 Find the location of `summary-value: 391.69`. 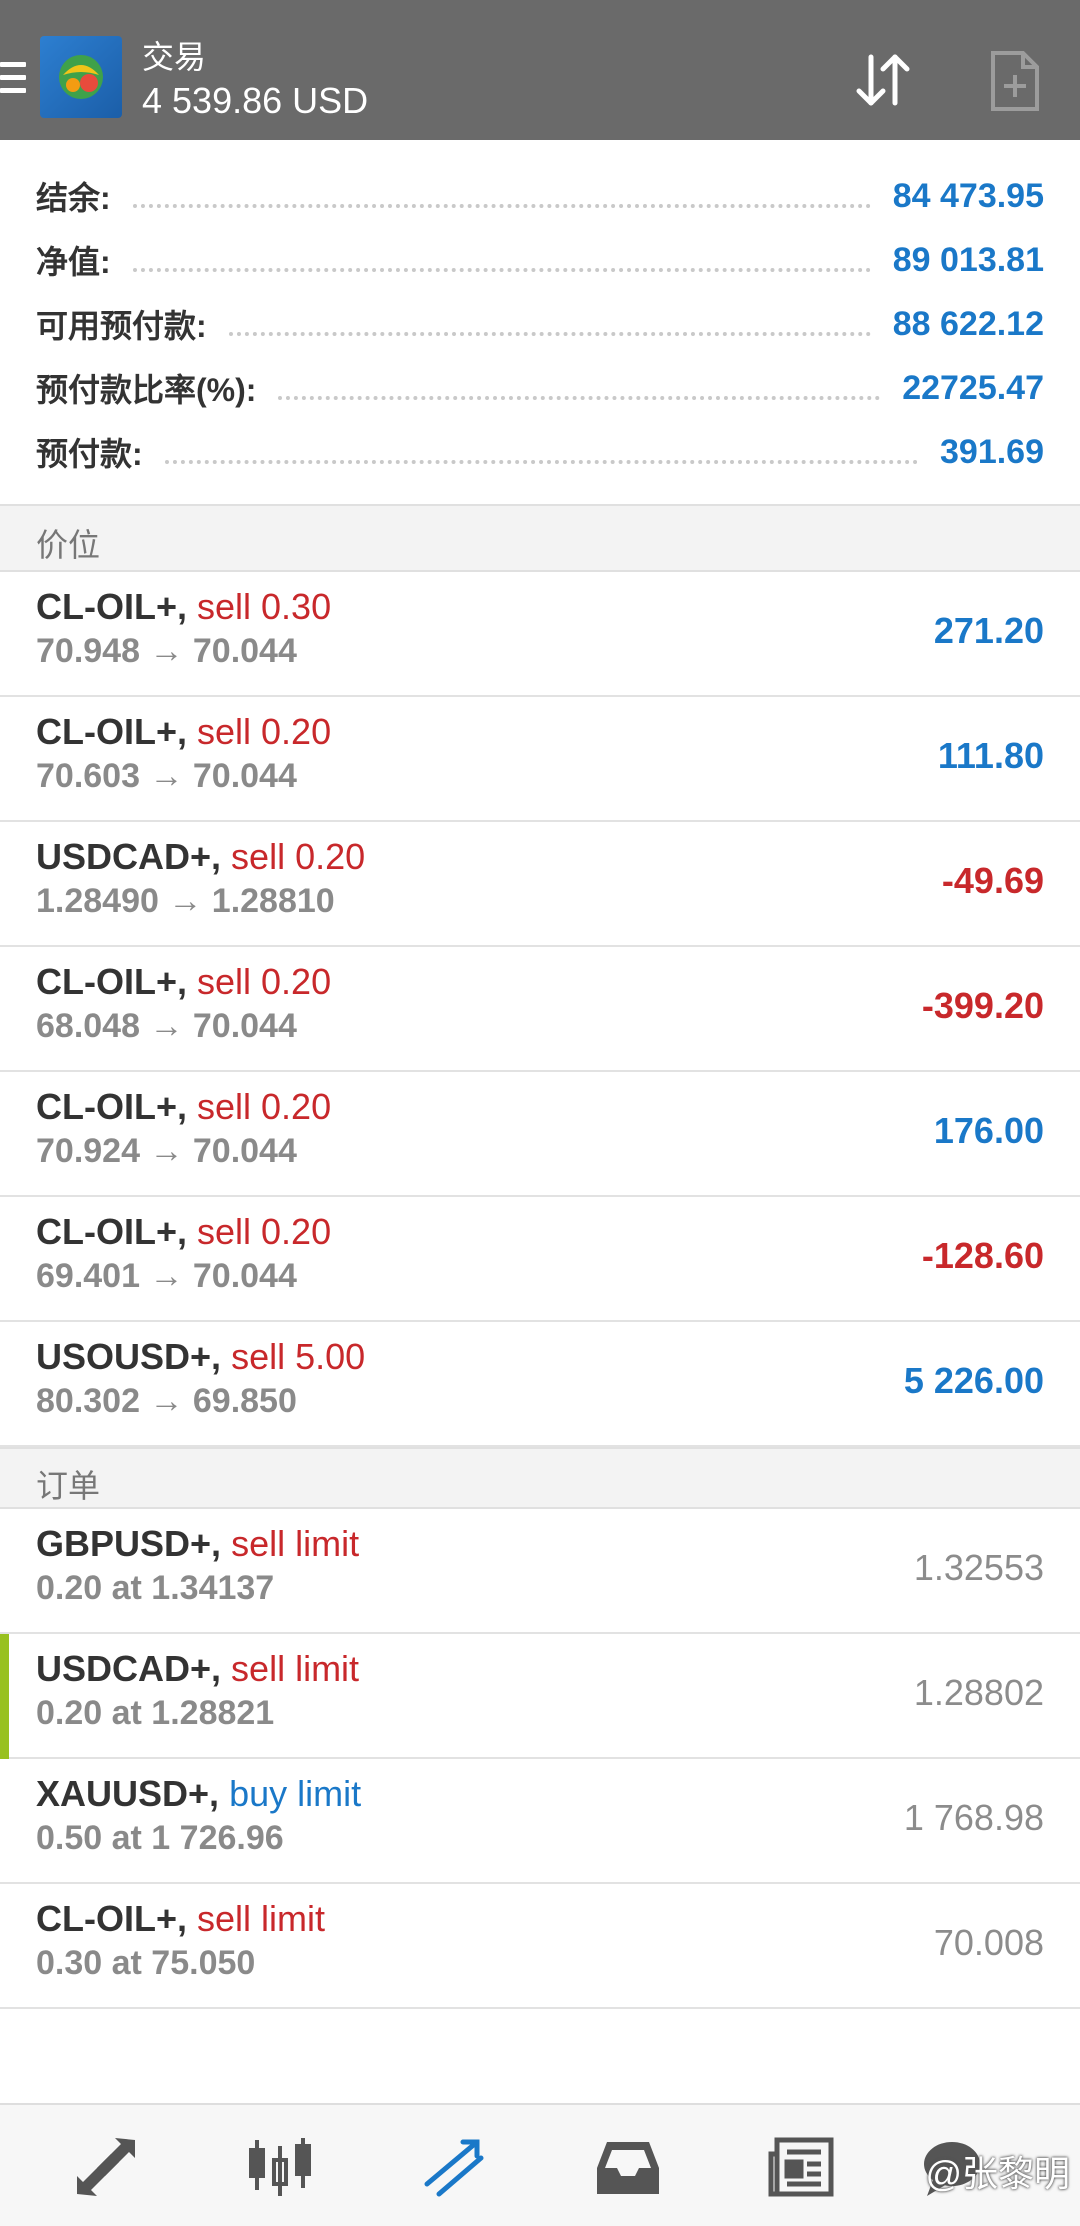

summary-value: 391.69 is located at coordinates (992, 451).